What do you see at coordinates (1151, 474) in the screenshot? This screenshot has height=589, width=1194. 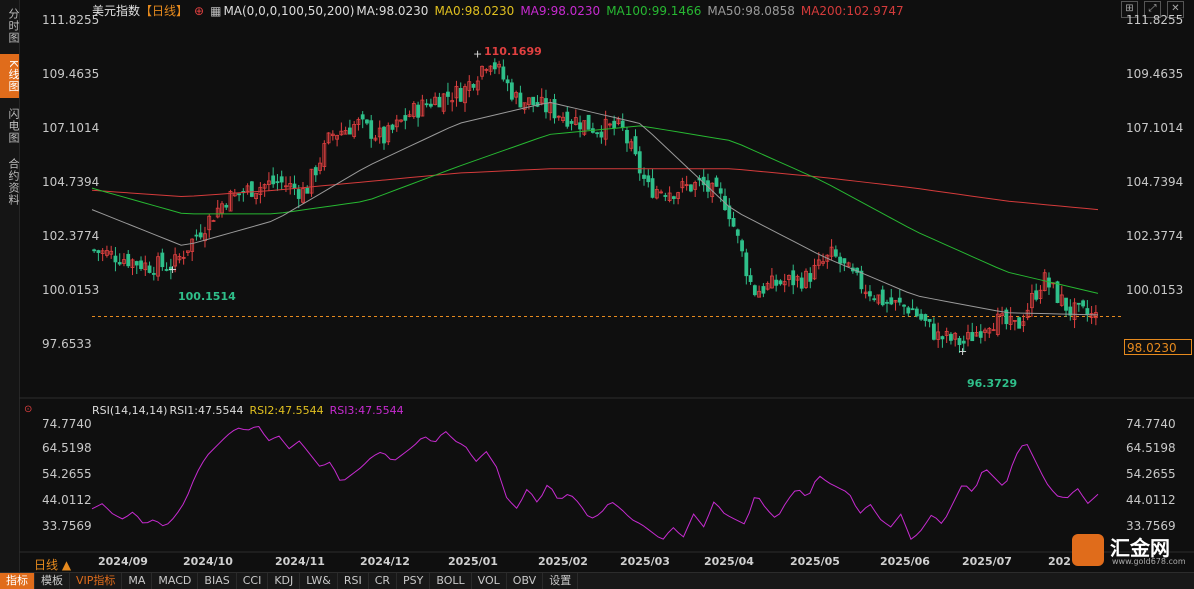 I see `rsi-axis-label-right: 54.2655` at bounding box center [1151, 474].